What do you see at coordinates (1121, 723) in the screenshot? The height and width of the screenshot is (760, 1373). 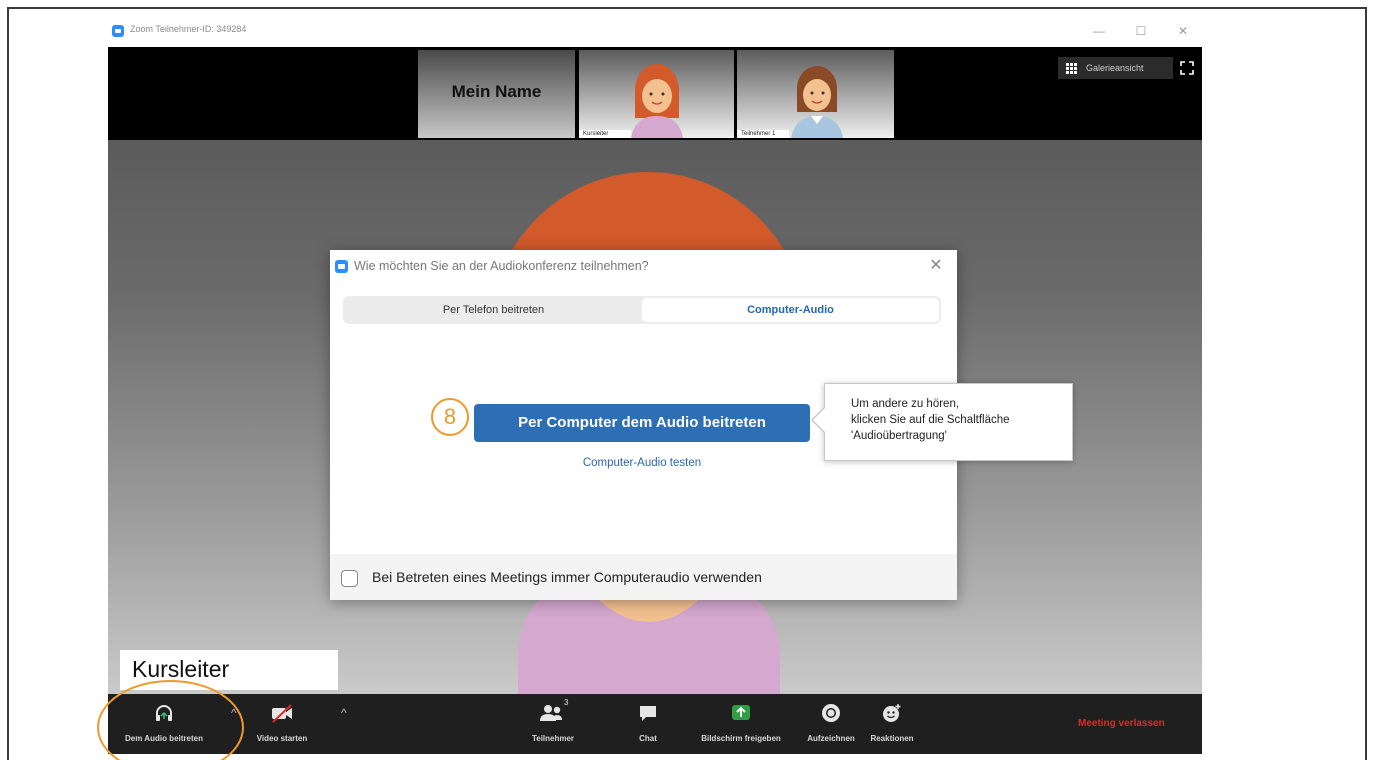 I see `leave-meeting-button: Meeting verlassen` at bounding box center [1121, 723].